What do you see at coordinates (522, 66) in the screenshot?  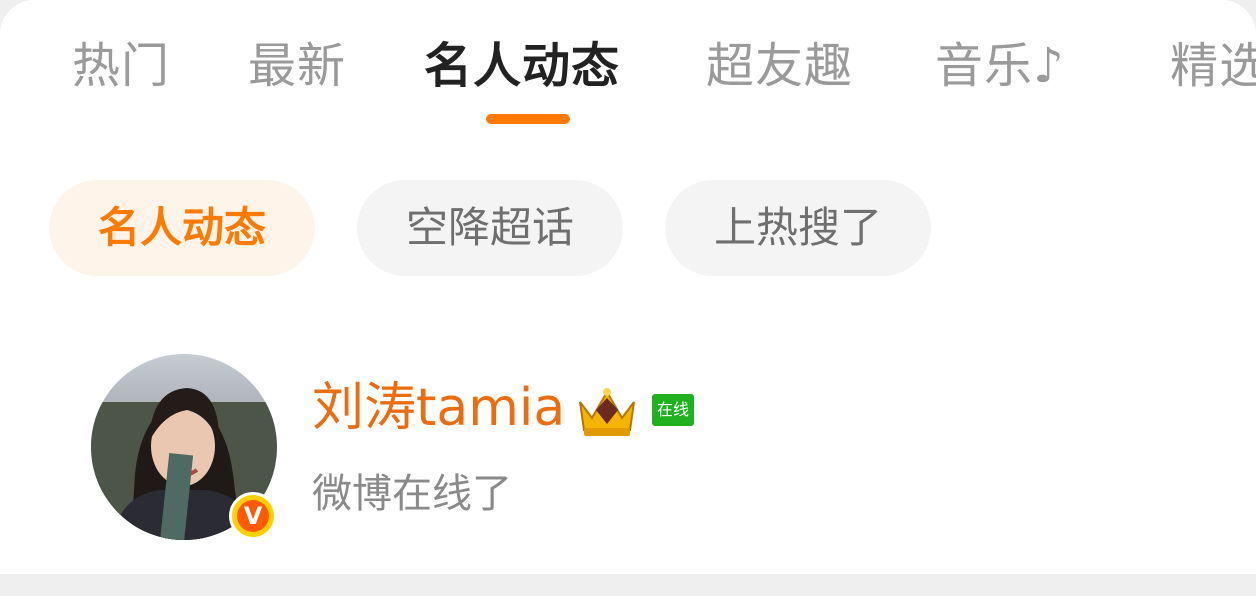 I see `tab-celebrity-updates: 名人动态` at bounding box center [522, 66].